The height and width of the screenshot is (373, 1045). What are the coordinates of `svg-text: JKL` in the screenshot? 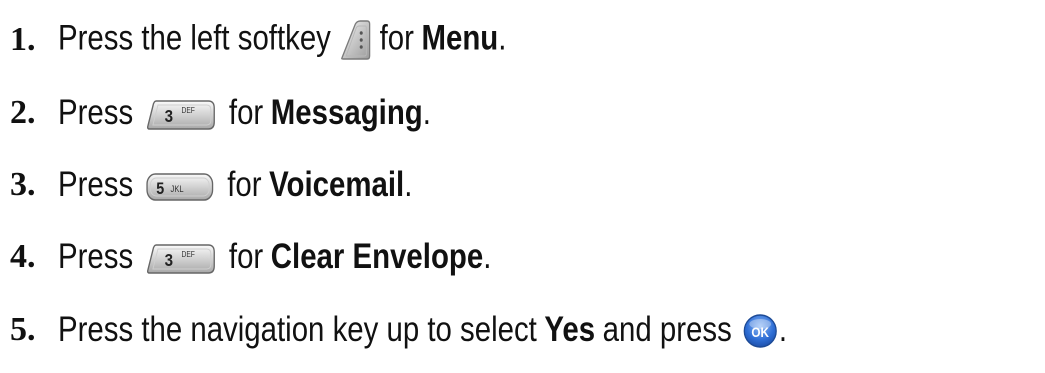 It's located at (177, 188).